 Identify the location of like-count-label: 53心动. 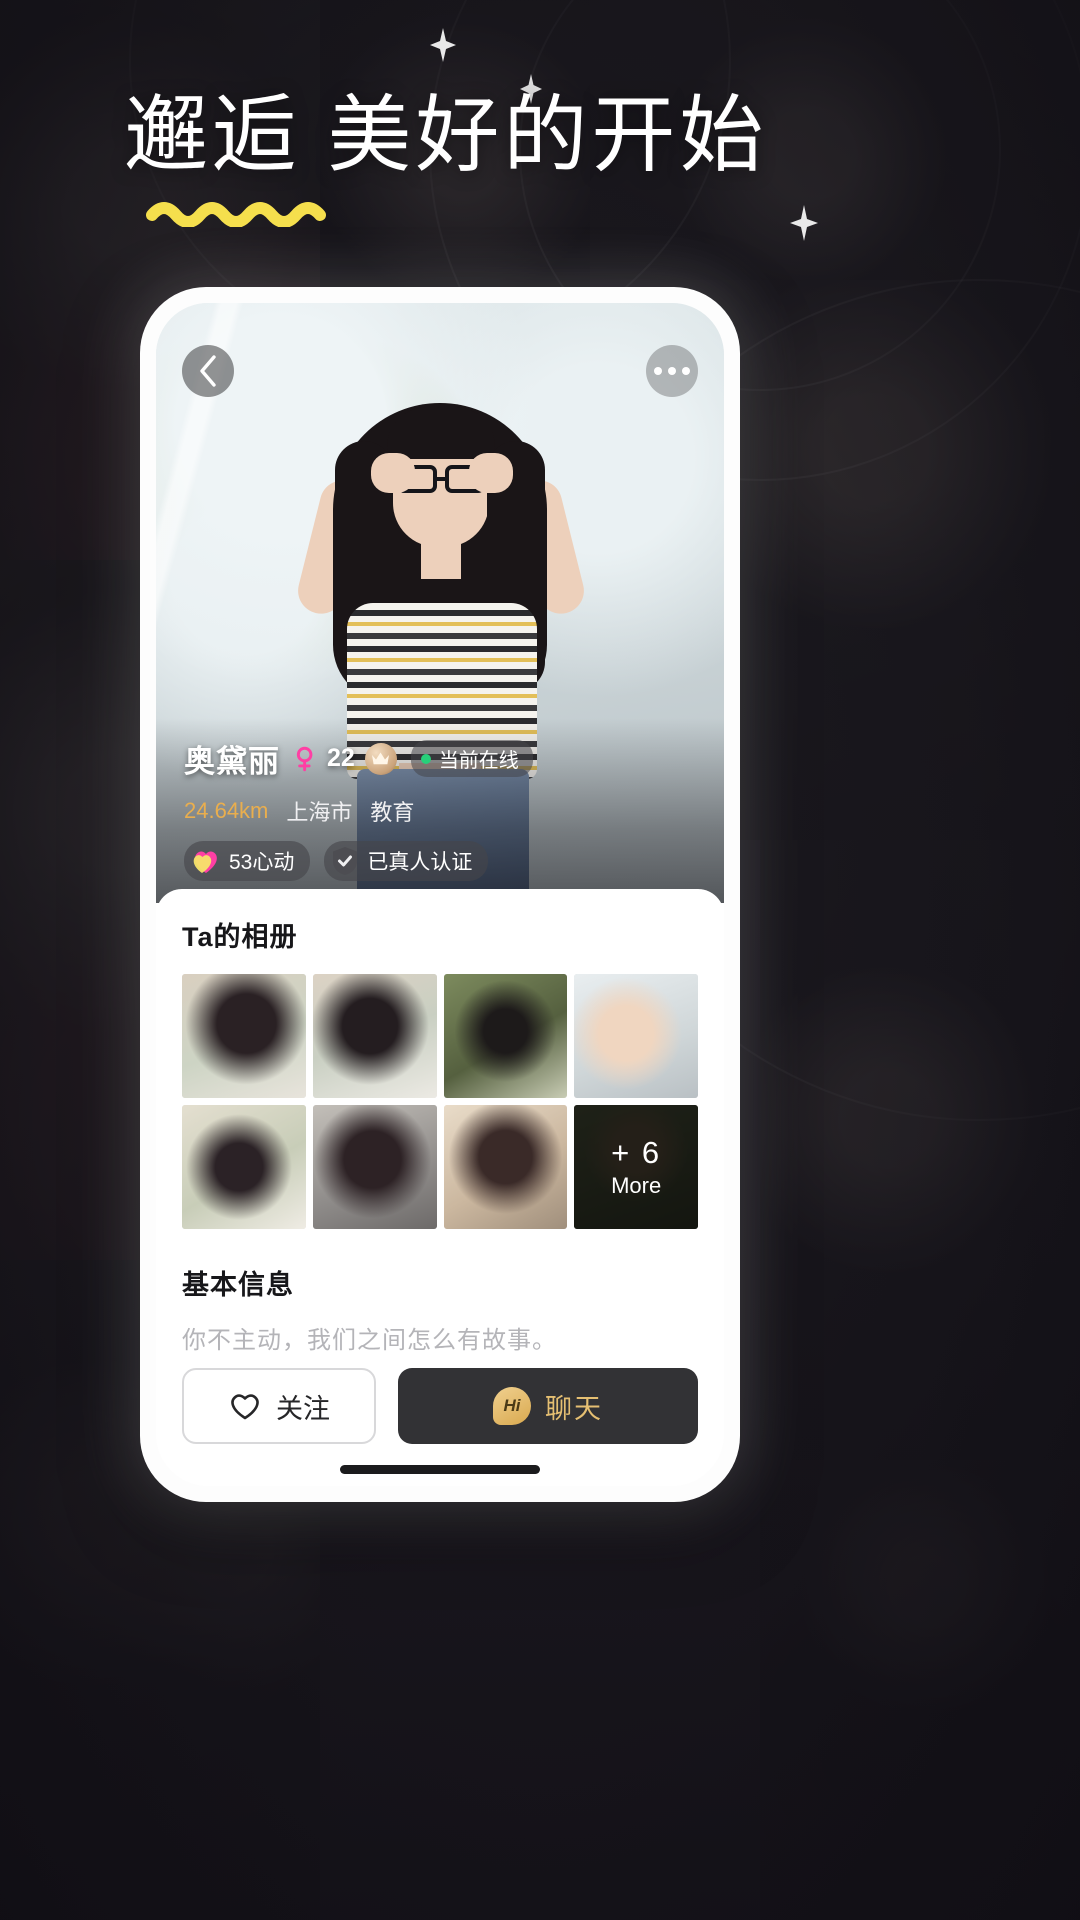
(262, 862).